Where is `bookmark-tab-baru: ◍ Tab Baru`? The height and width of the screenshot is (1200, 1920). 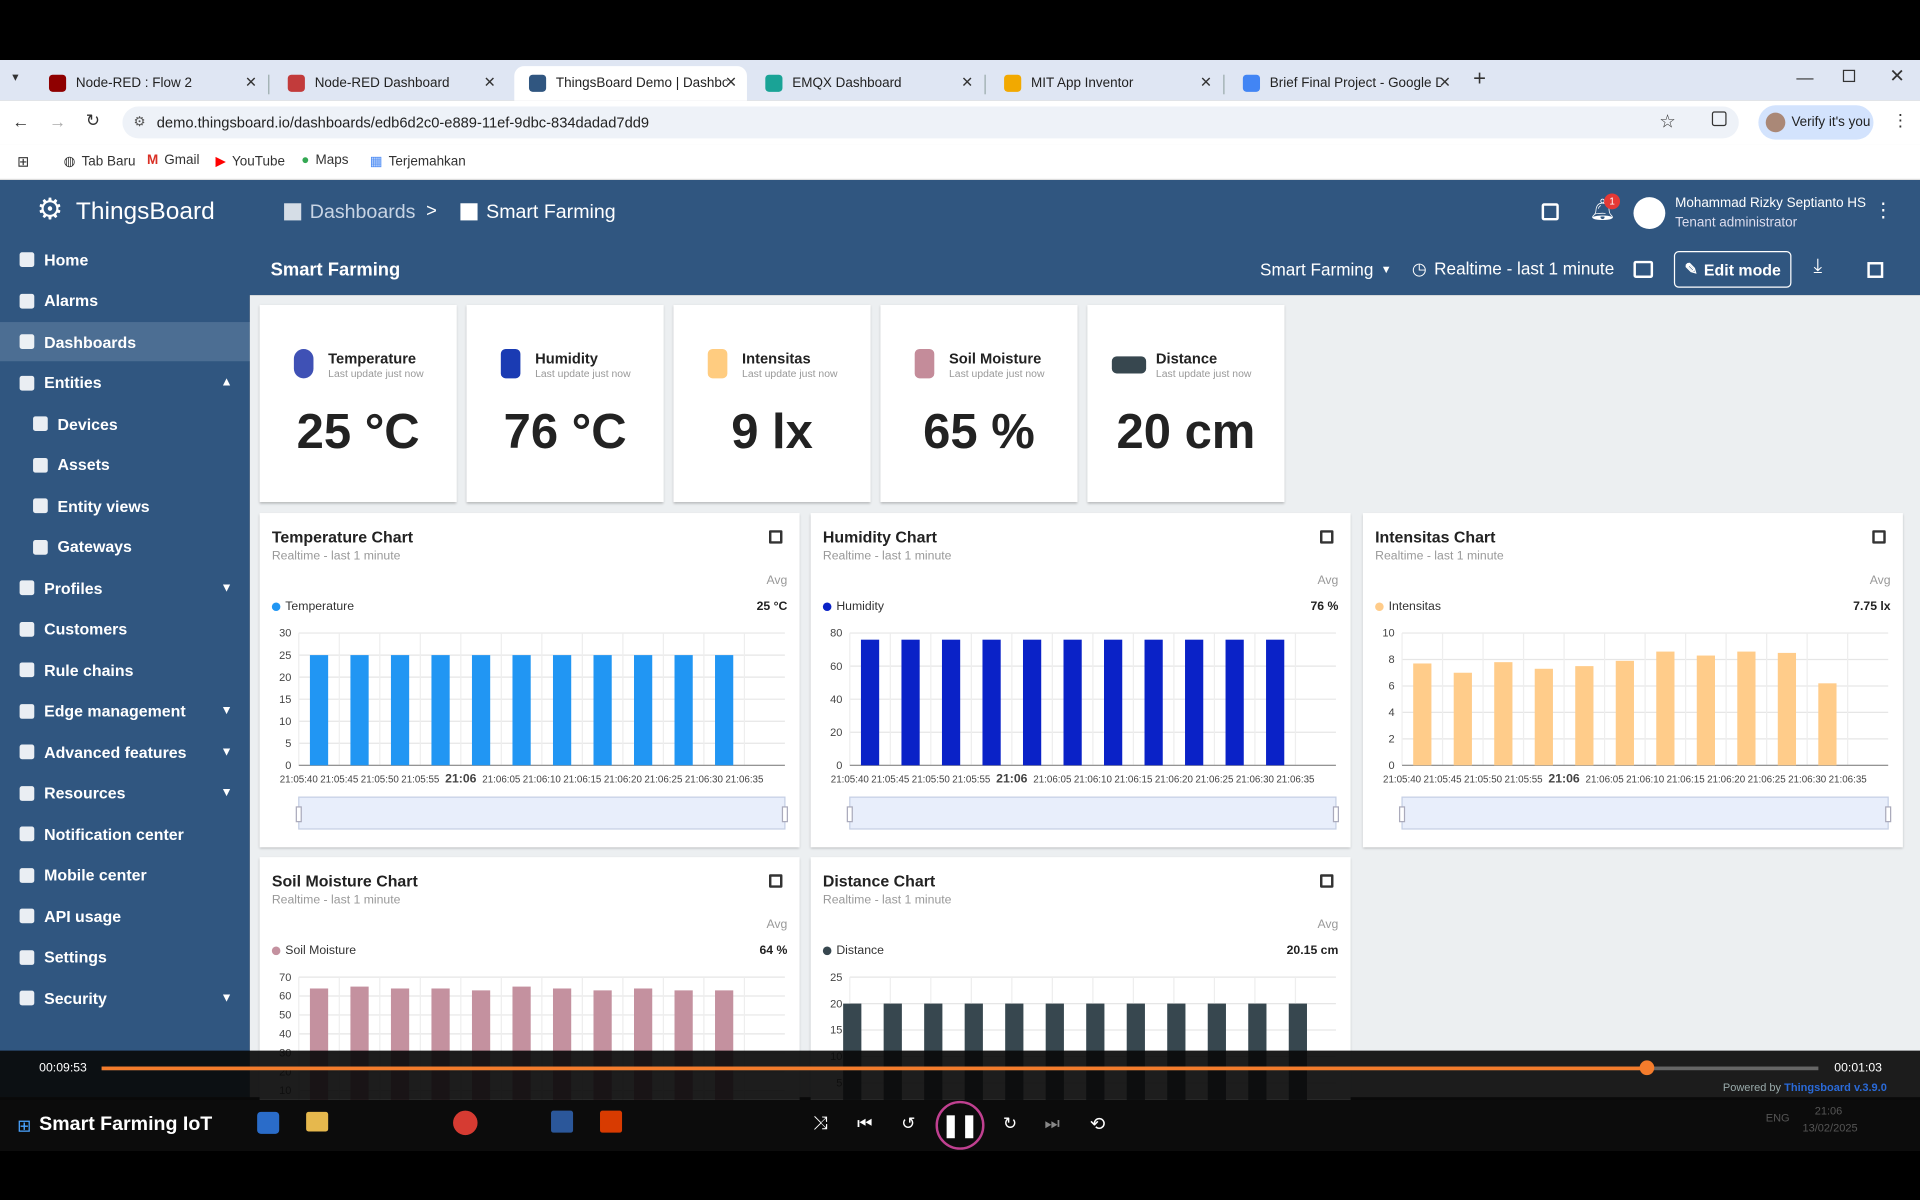 bookmark-tab-baru: ◍ Tab Baru is located at coordinates (100, 161).